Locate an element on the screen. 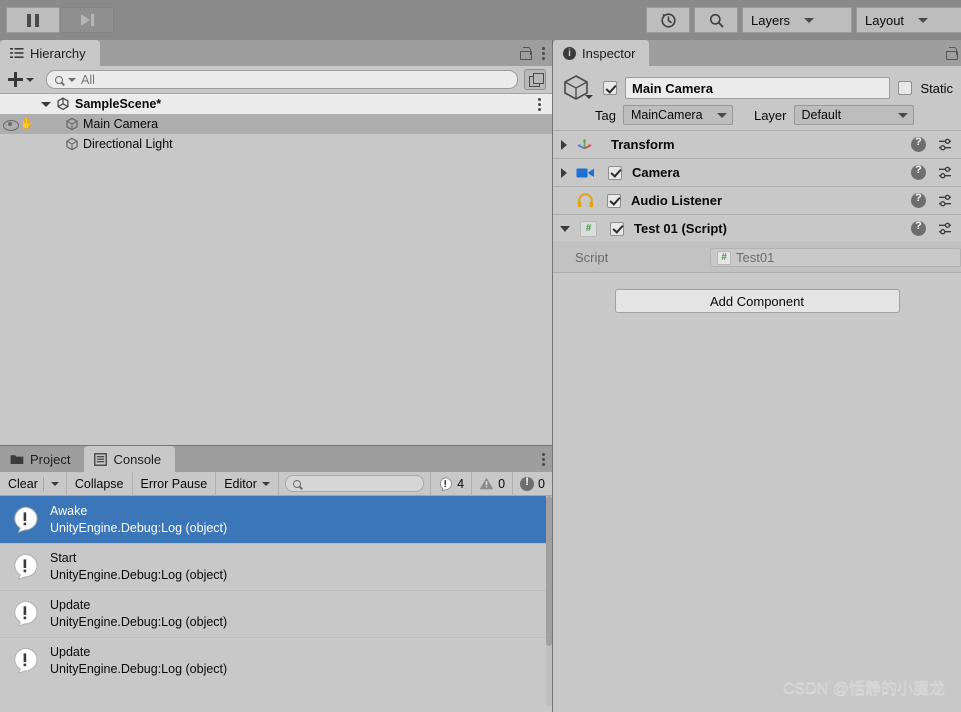 The width and height of the screenshot is (961, 712). collapse-button: Collapse is located at coordinates (100, 483).